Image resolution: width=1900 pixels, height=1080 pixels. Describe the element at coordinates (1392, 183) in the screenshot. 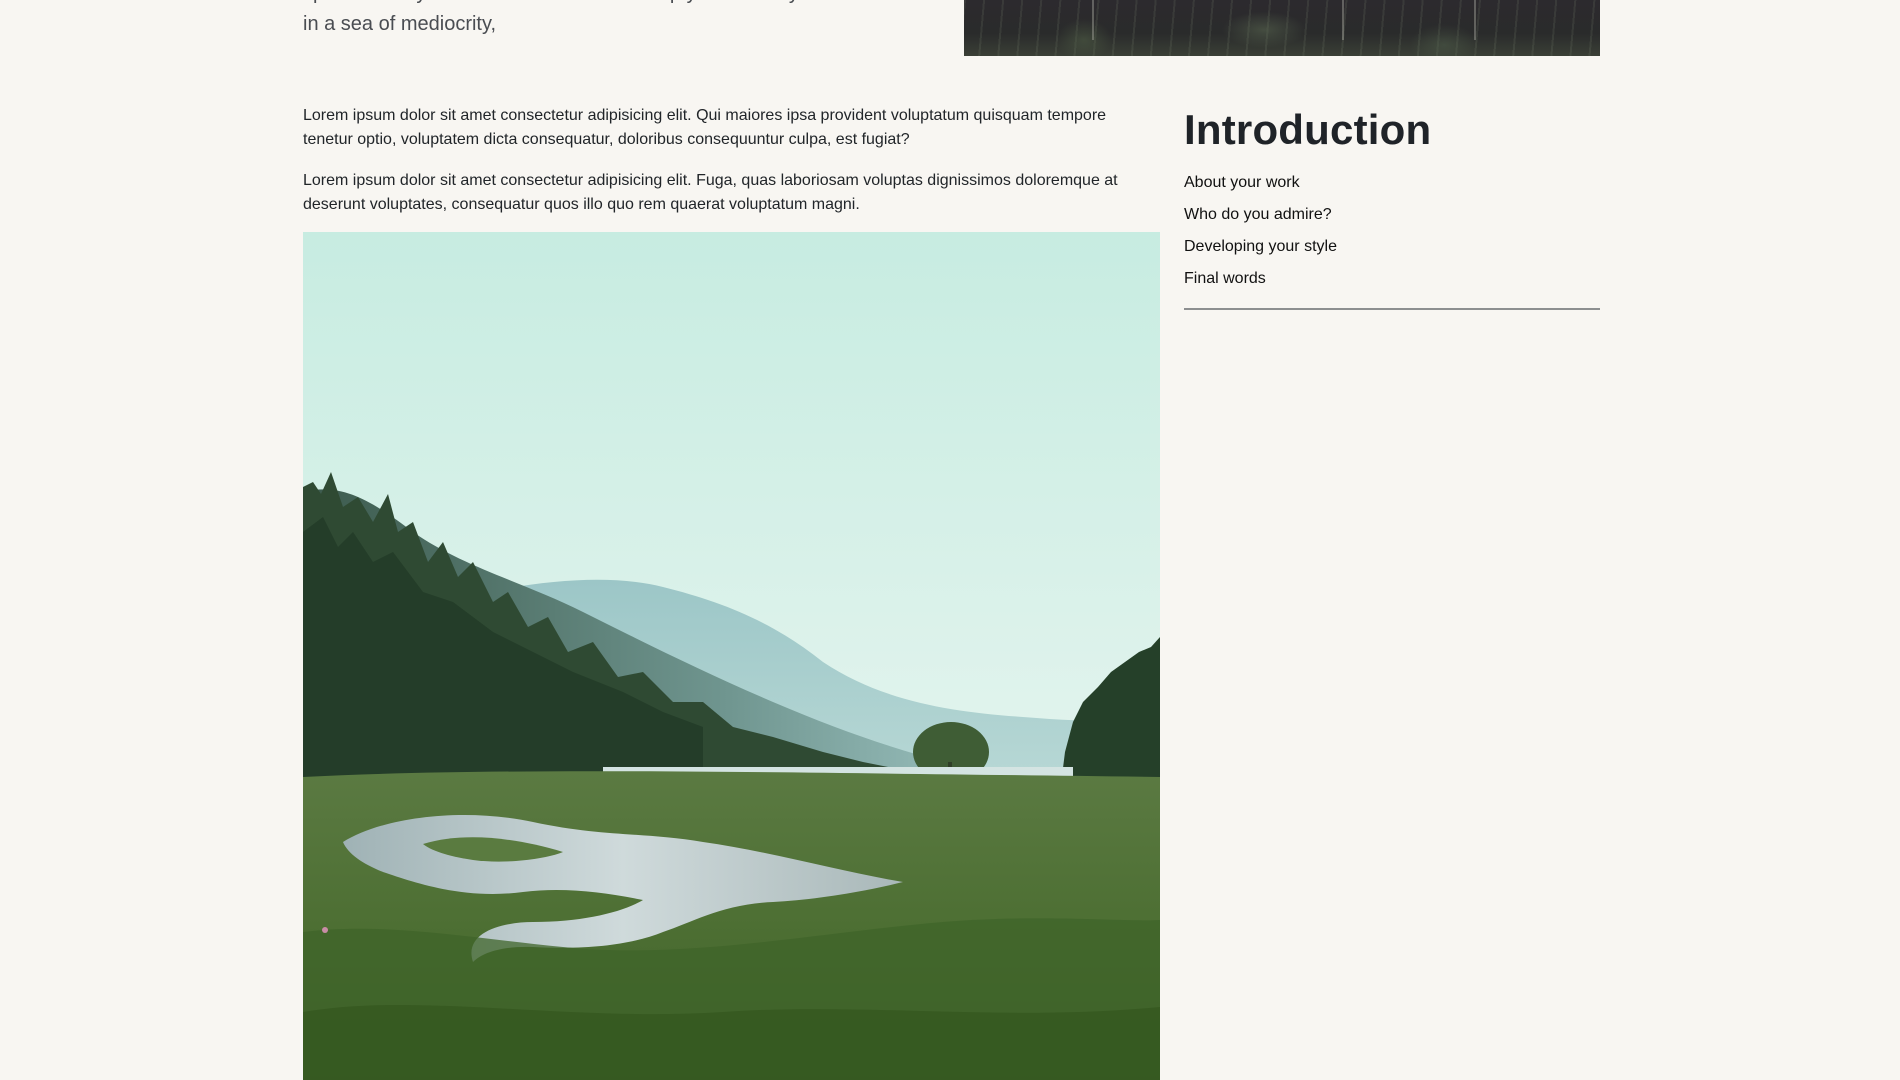

I see `toc-item: About your work` at that location.